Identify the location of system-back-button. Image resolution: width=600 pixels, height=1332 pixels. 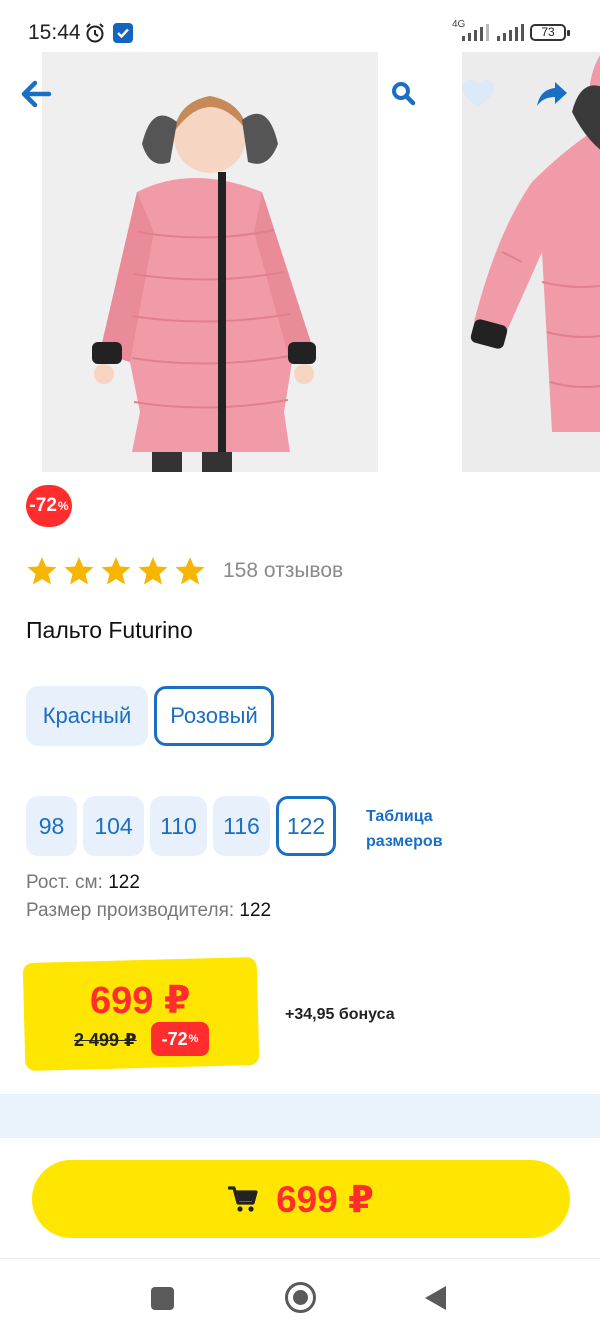
(435, 1298).